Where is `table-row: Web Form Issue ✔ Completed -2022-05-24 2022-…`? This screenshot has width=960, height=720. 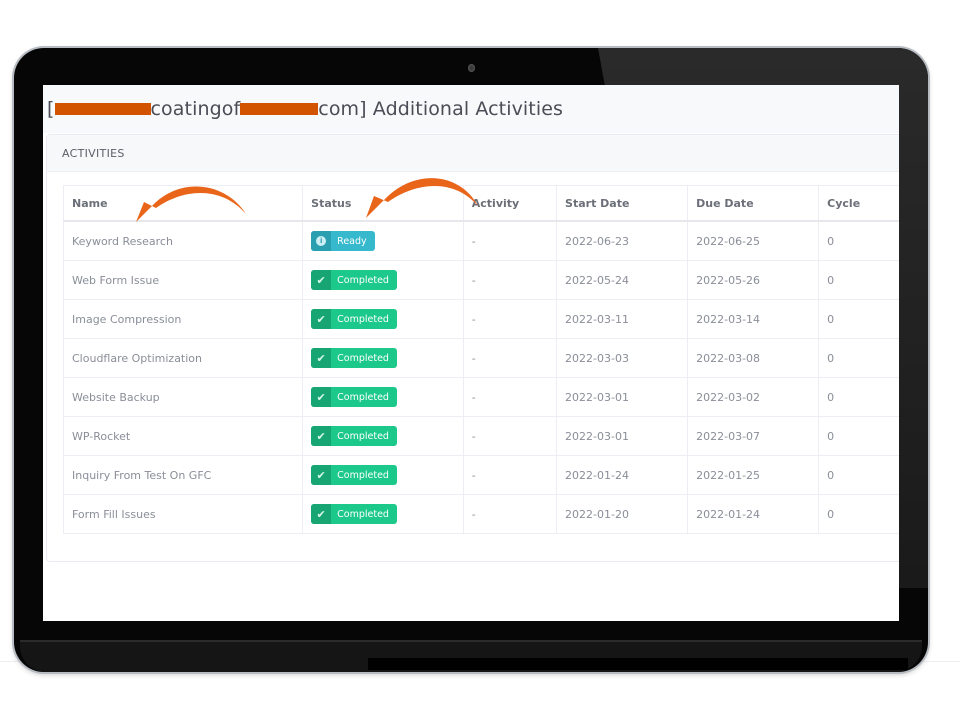
table-row: Web Form Issue ✔ Completed -2022-05-24 2022-… is located at coordinates (480, 280).